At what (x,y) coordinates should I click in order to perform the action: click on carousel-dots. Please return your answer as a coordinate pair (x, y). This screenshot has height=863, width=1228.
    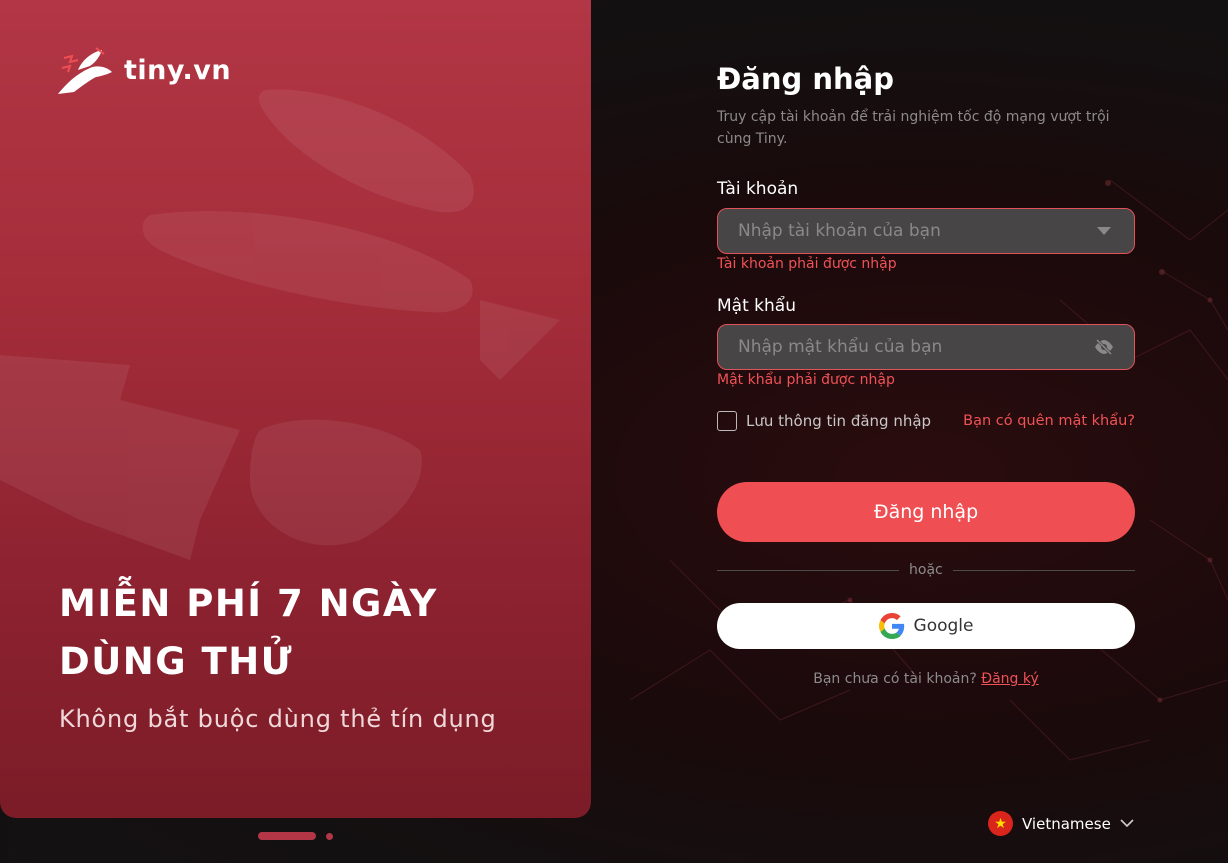
    Looking at the image, I should click on (295, 836).